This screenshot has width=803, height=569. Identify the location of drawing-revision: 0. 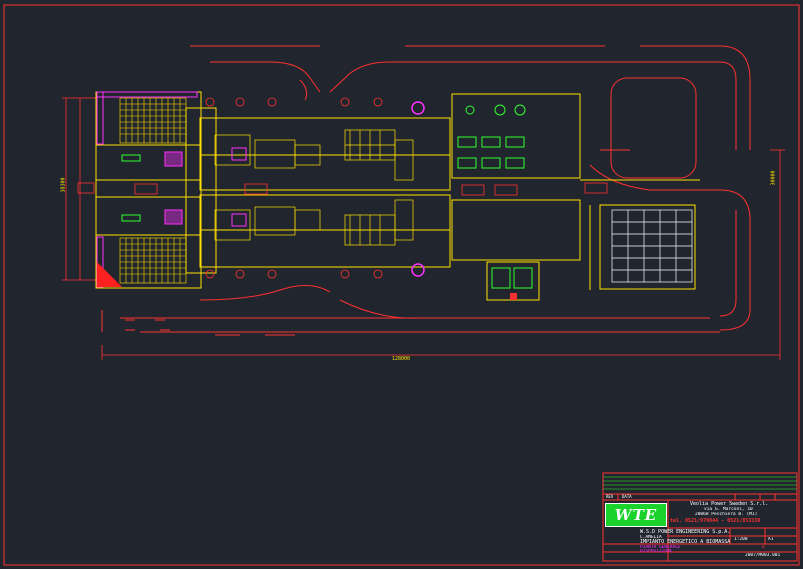
(763, 547).